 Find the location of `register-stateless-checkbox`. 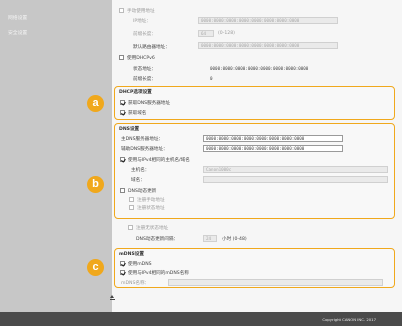

register-stateless-checkbox is located at coordinates (130, 227).